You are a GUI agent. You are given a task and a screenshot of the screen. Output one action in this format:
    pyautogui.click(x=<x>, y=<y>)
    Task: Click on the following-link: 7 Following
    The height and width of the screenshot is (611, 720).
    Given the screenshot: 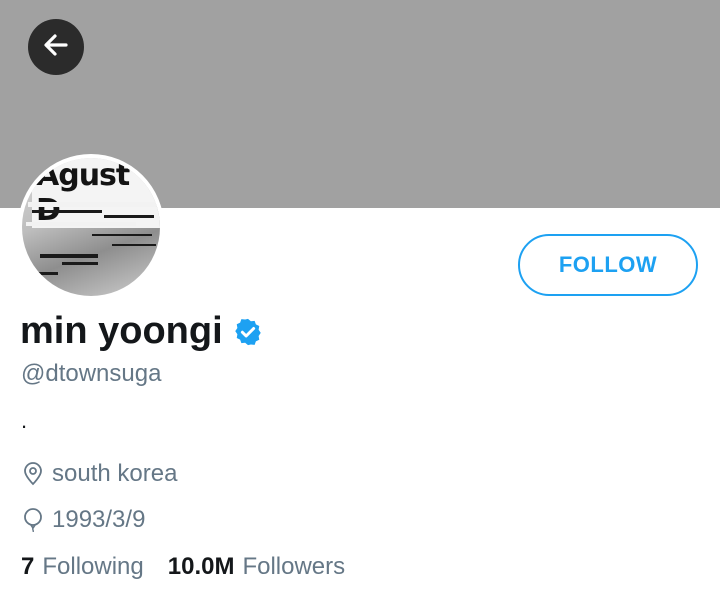 What is the action you would take?
    pyautogui.click(x=82, y=567)
    